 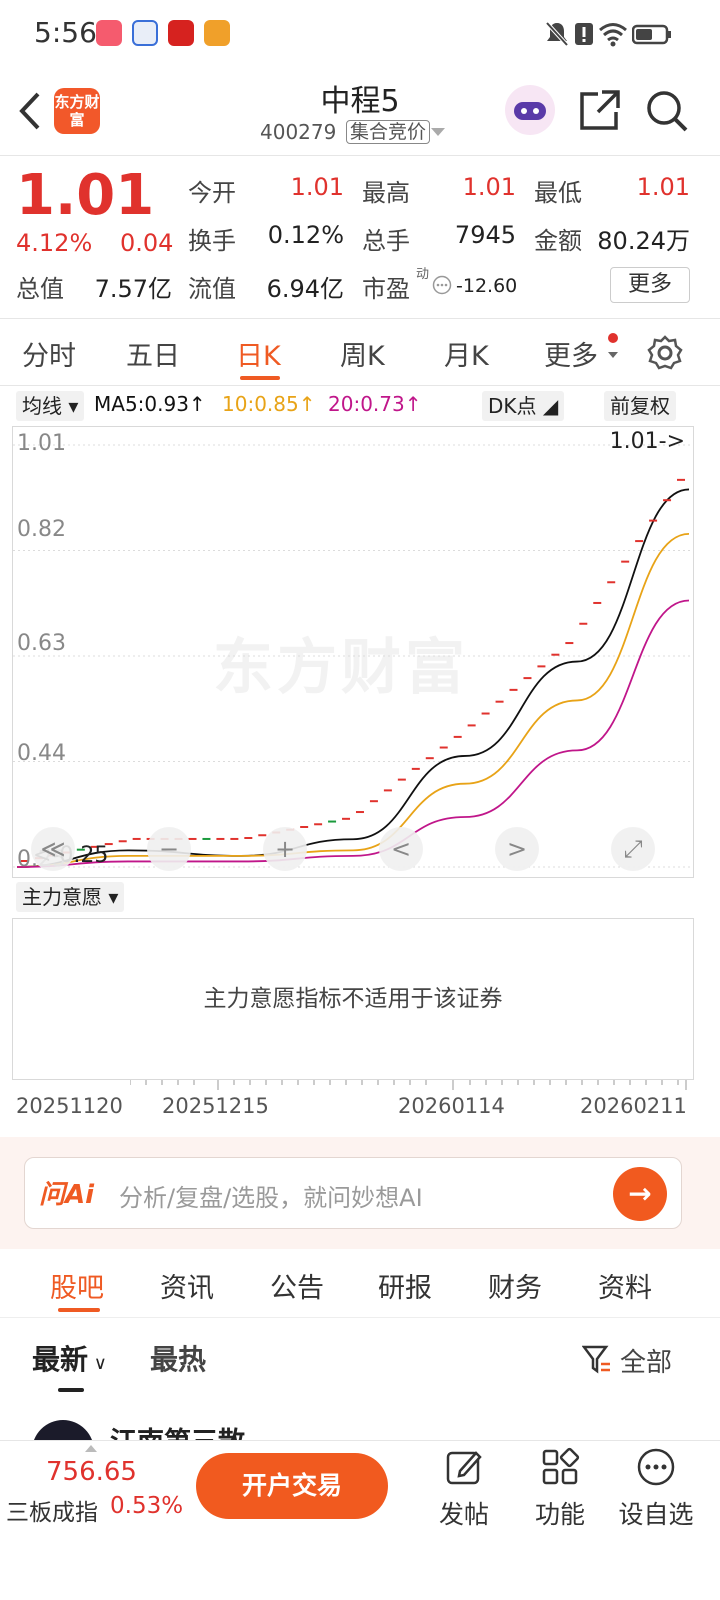 What do you see at coordinates (559, 1514) in the screenshot?
I see `functions-label: 功能` at bounding box center [559, 1514].